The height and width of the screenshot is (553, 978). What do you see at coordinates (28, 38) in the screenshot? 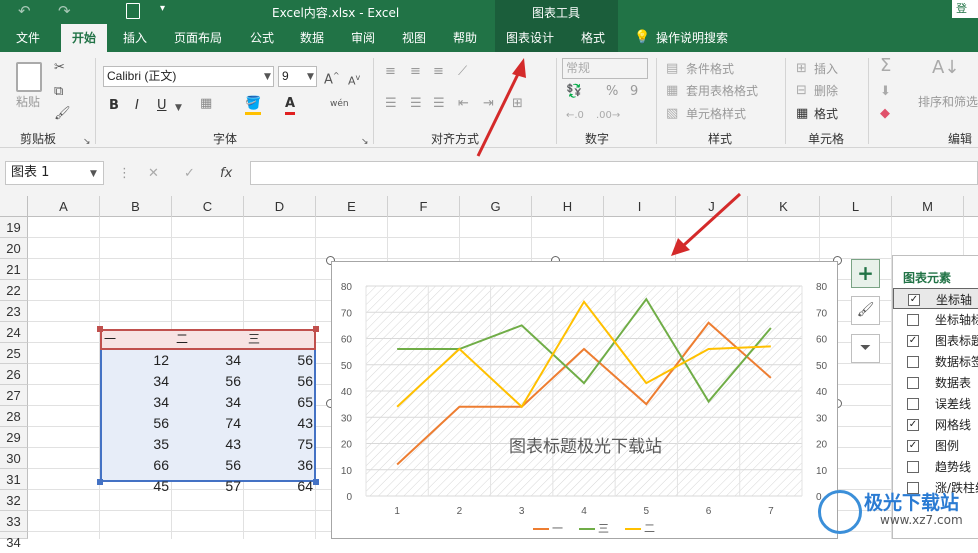
I see `tab-file: 文件` at bounding box center [28, 38].